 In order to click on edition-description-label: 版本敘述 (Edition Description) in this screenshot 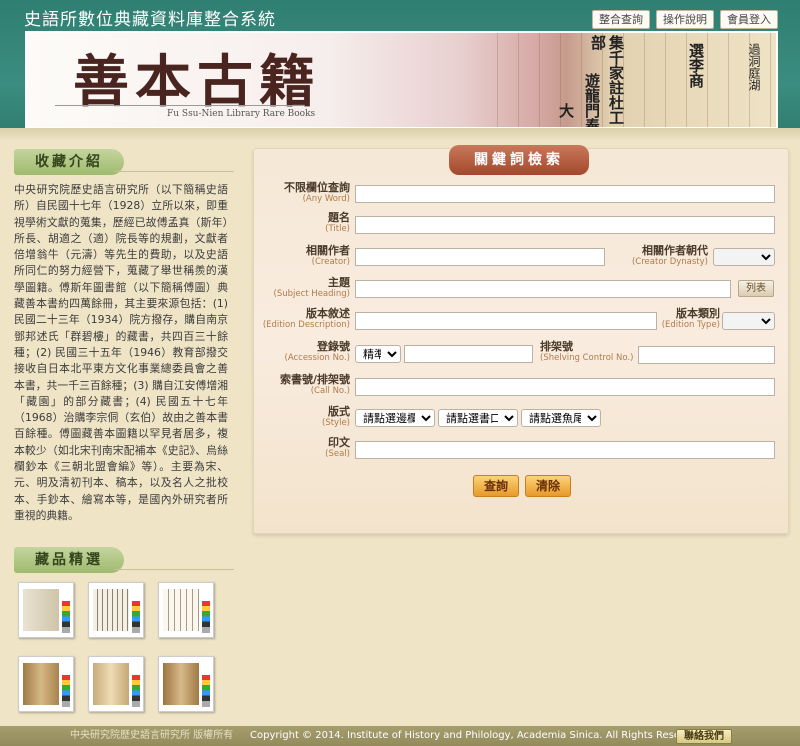, I will do `click(306, 319)`.